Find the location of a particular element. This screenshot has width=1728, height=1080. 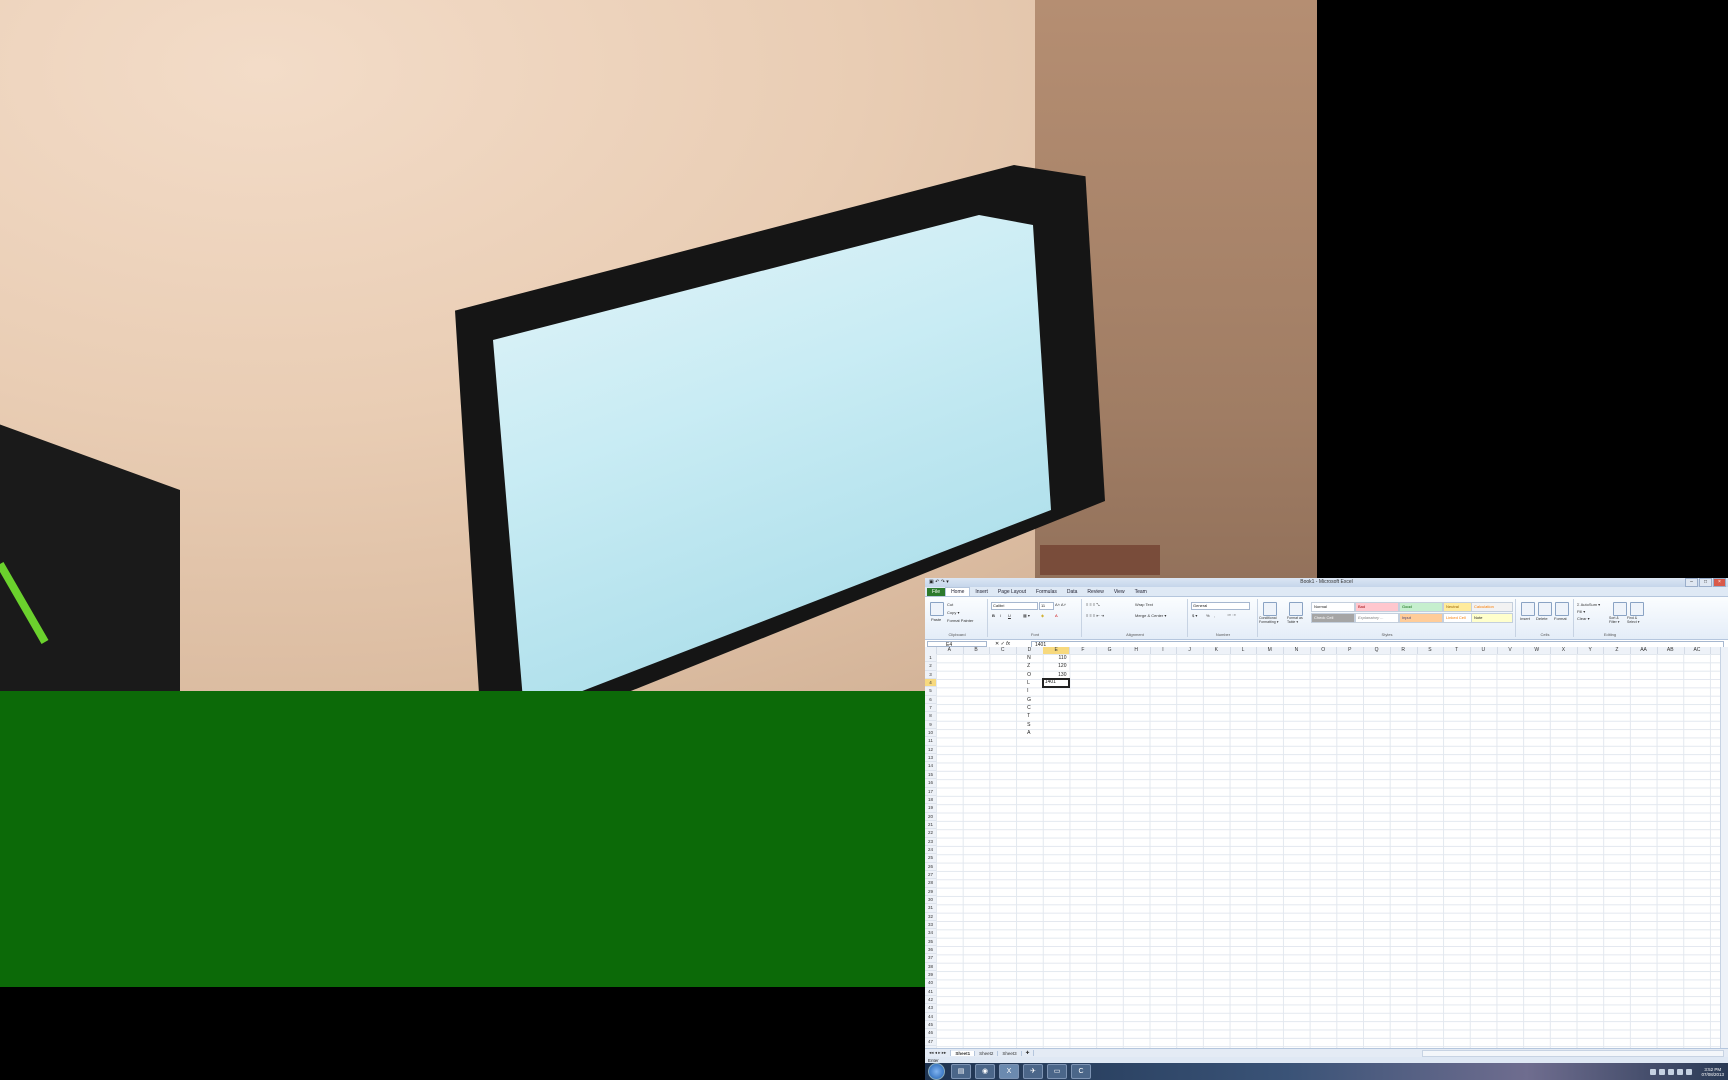

row-header: 26 is located at coordinates (930, 867).